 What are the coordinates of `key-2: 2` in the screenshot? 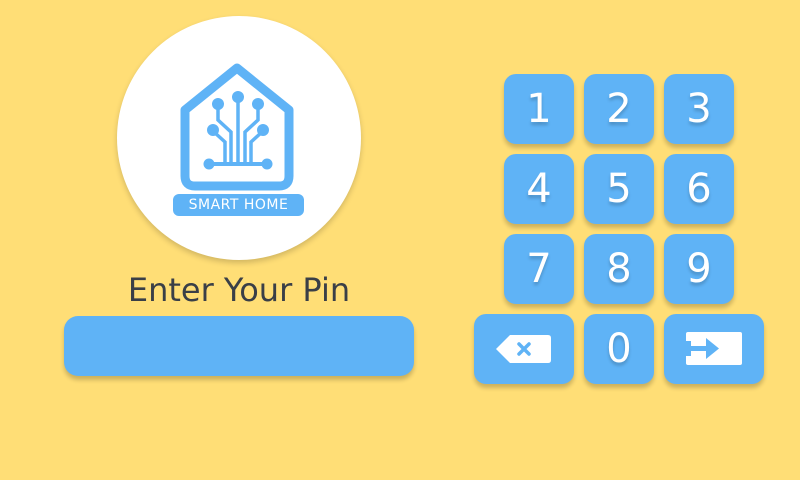 It's located at (619, 109).